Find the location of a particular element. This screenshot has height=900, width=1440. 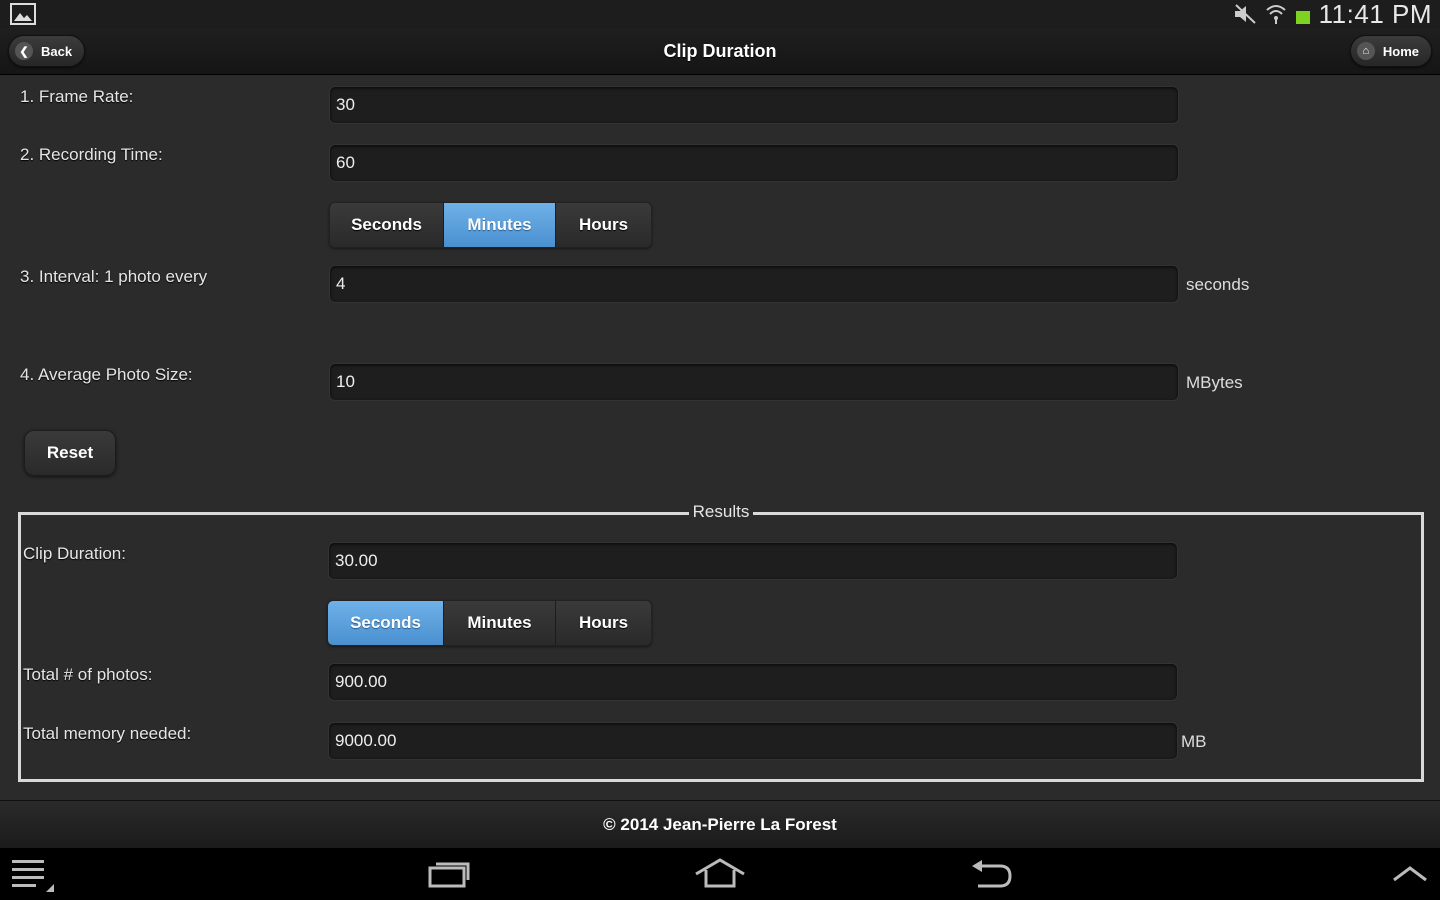

wifi-icon is located at coordinates (1275, 14).